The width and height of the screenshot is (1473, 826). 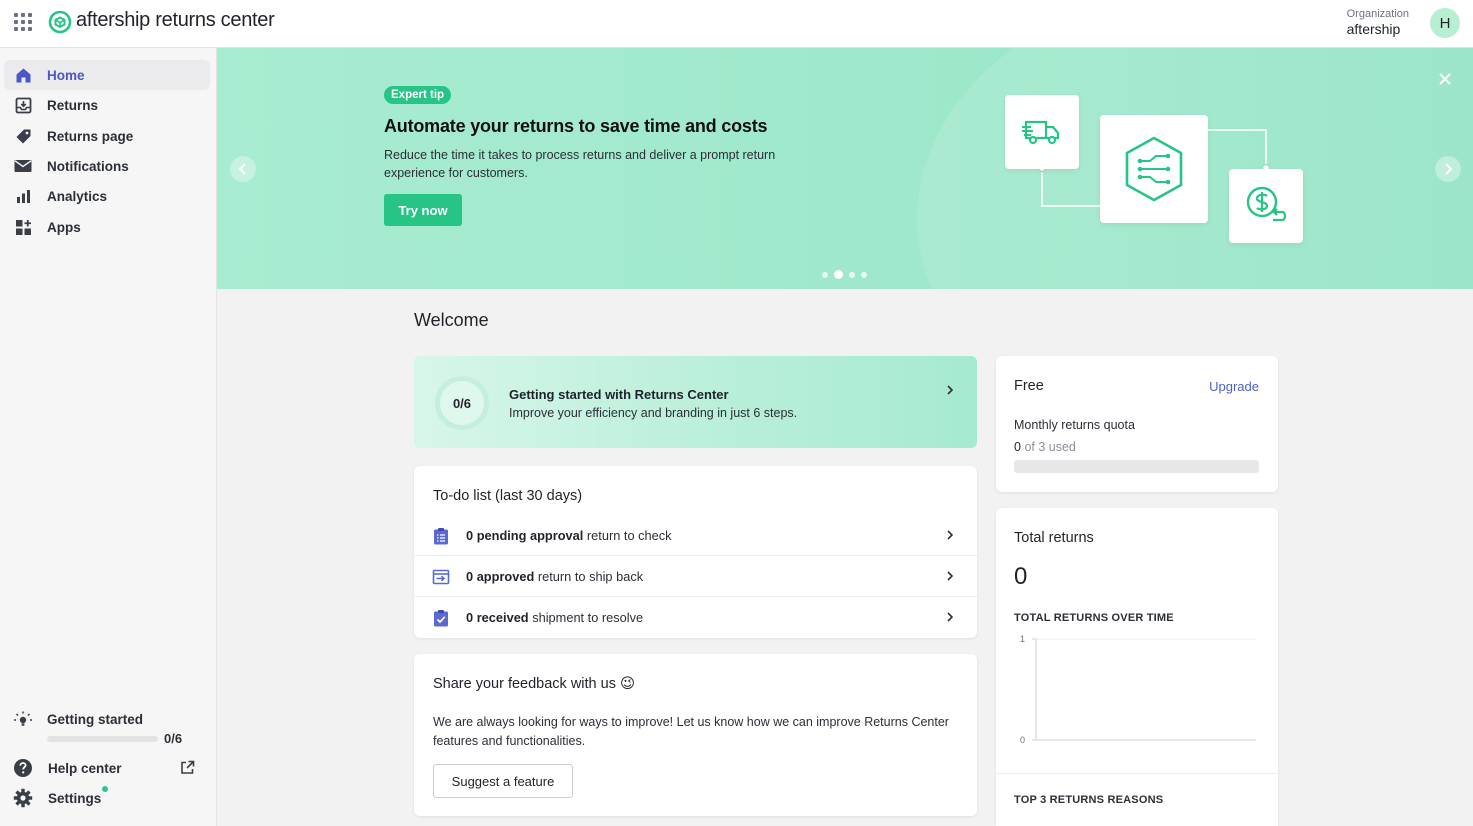 I want to click on try-now-button: Try now, so click(x=423, y=210).